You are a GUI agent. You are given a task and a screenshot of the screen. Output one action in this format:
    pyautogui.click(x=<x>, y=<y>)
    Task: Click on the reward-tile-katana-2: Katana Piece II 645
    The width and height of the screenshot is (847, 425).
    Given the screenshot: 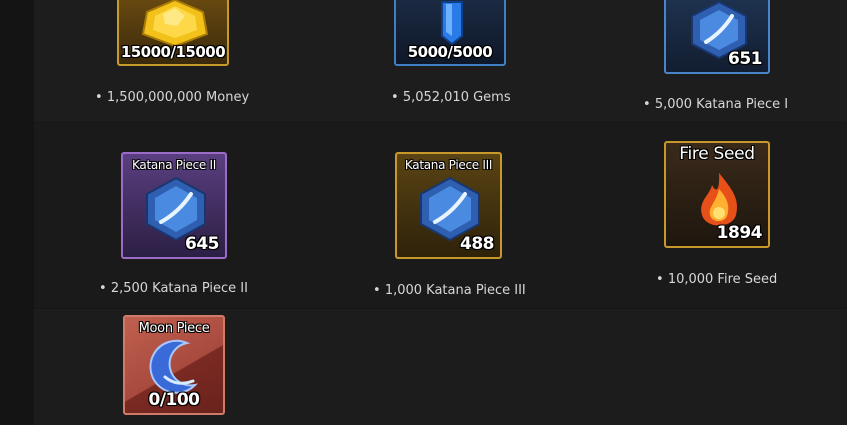 What is the action you would take?
    pyautogui.click(x=174, y=205)
    